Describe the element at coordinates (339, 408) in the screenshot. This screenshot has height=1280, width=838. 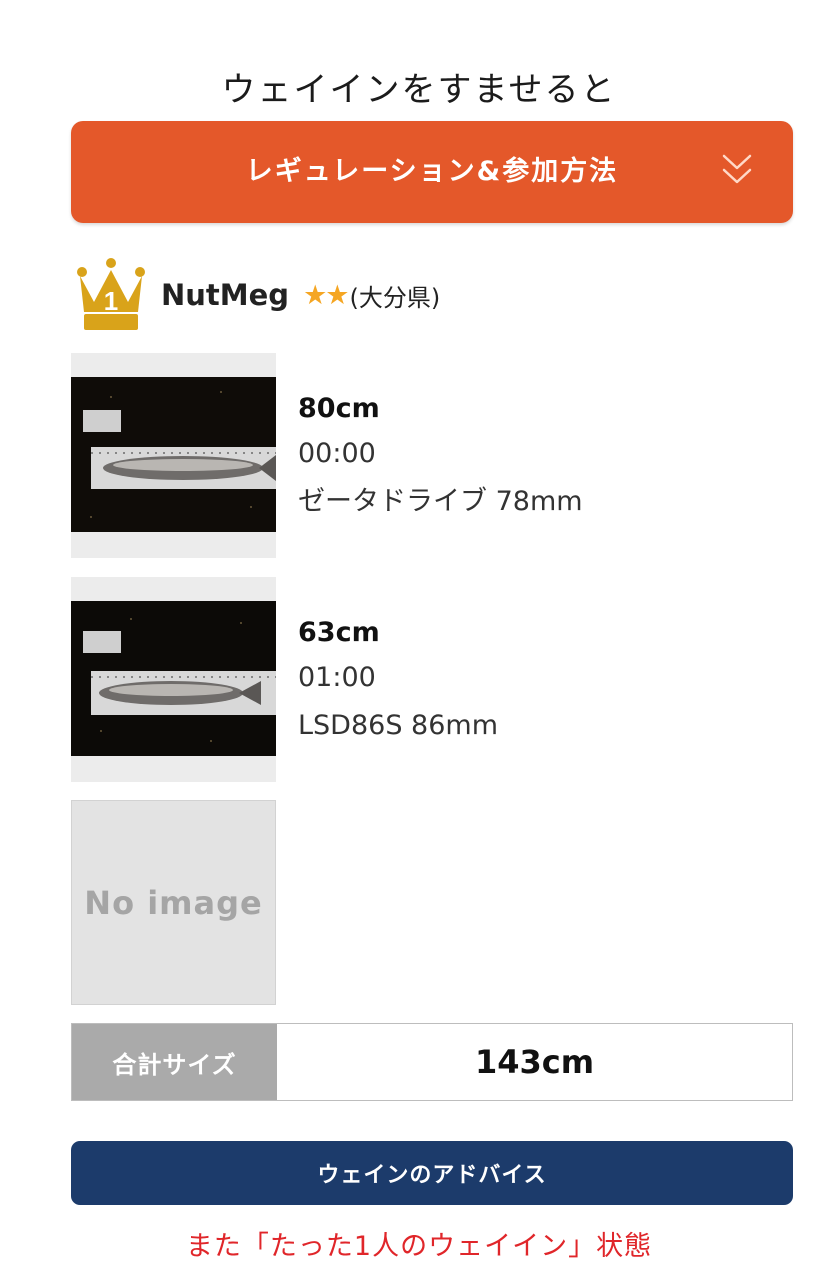
I see `catch-size: 80cm` at that location.